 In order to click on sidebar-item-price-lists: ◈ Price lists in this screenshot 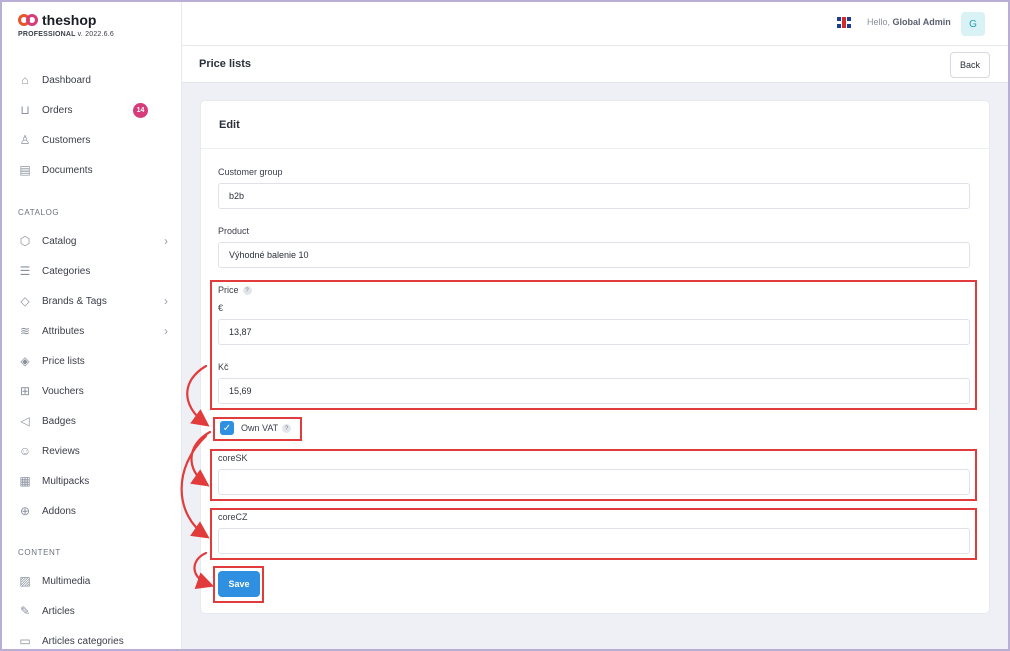, I will do `click(93, 361)`.